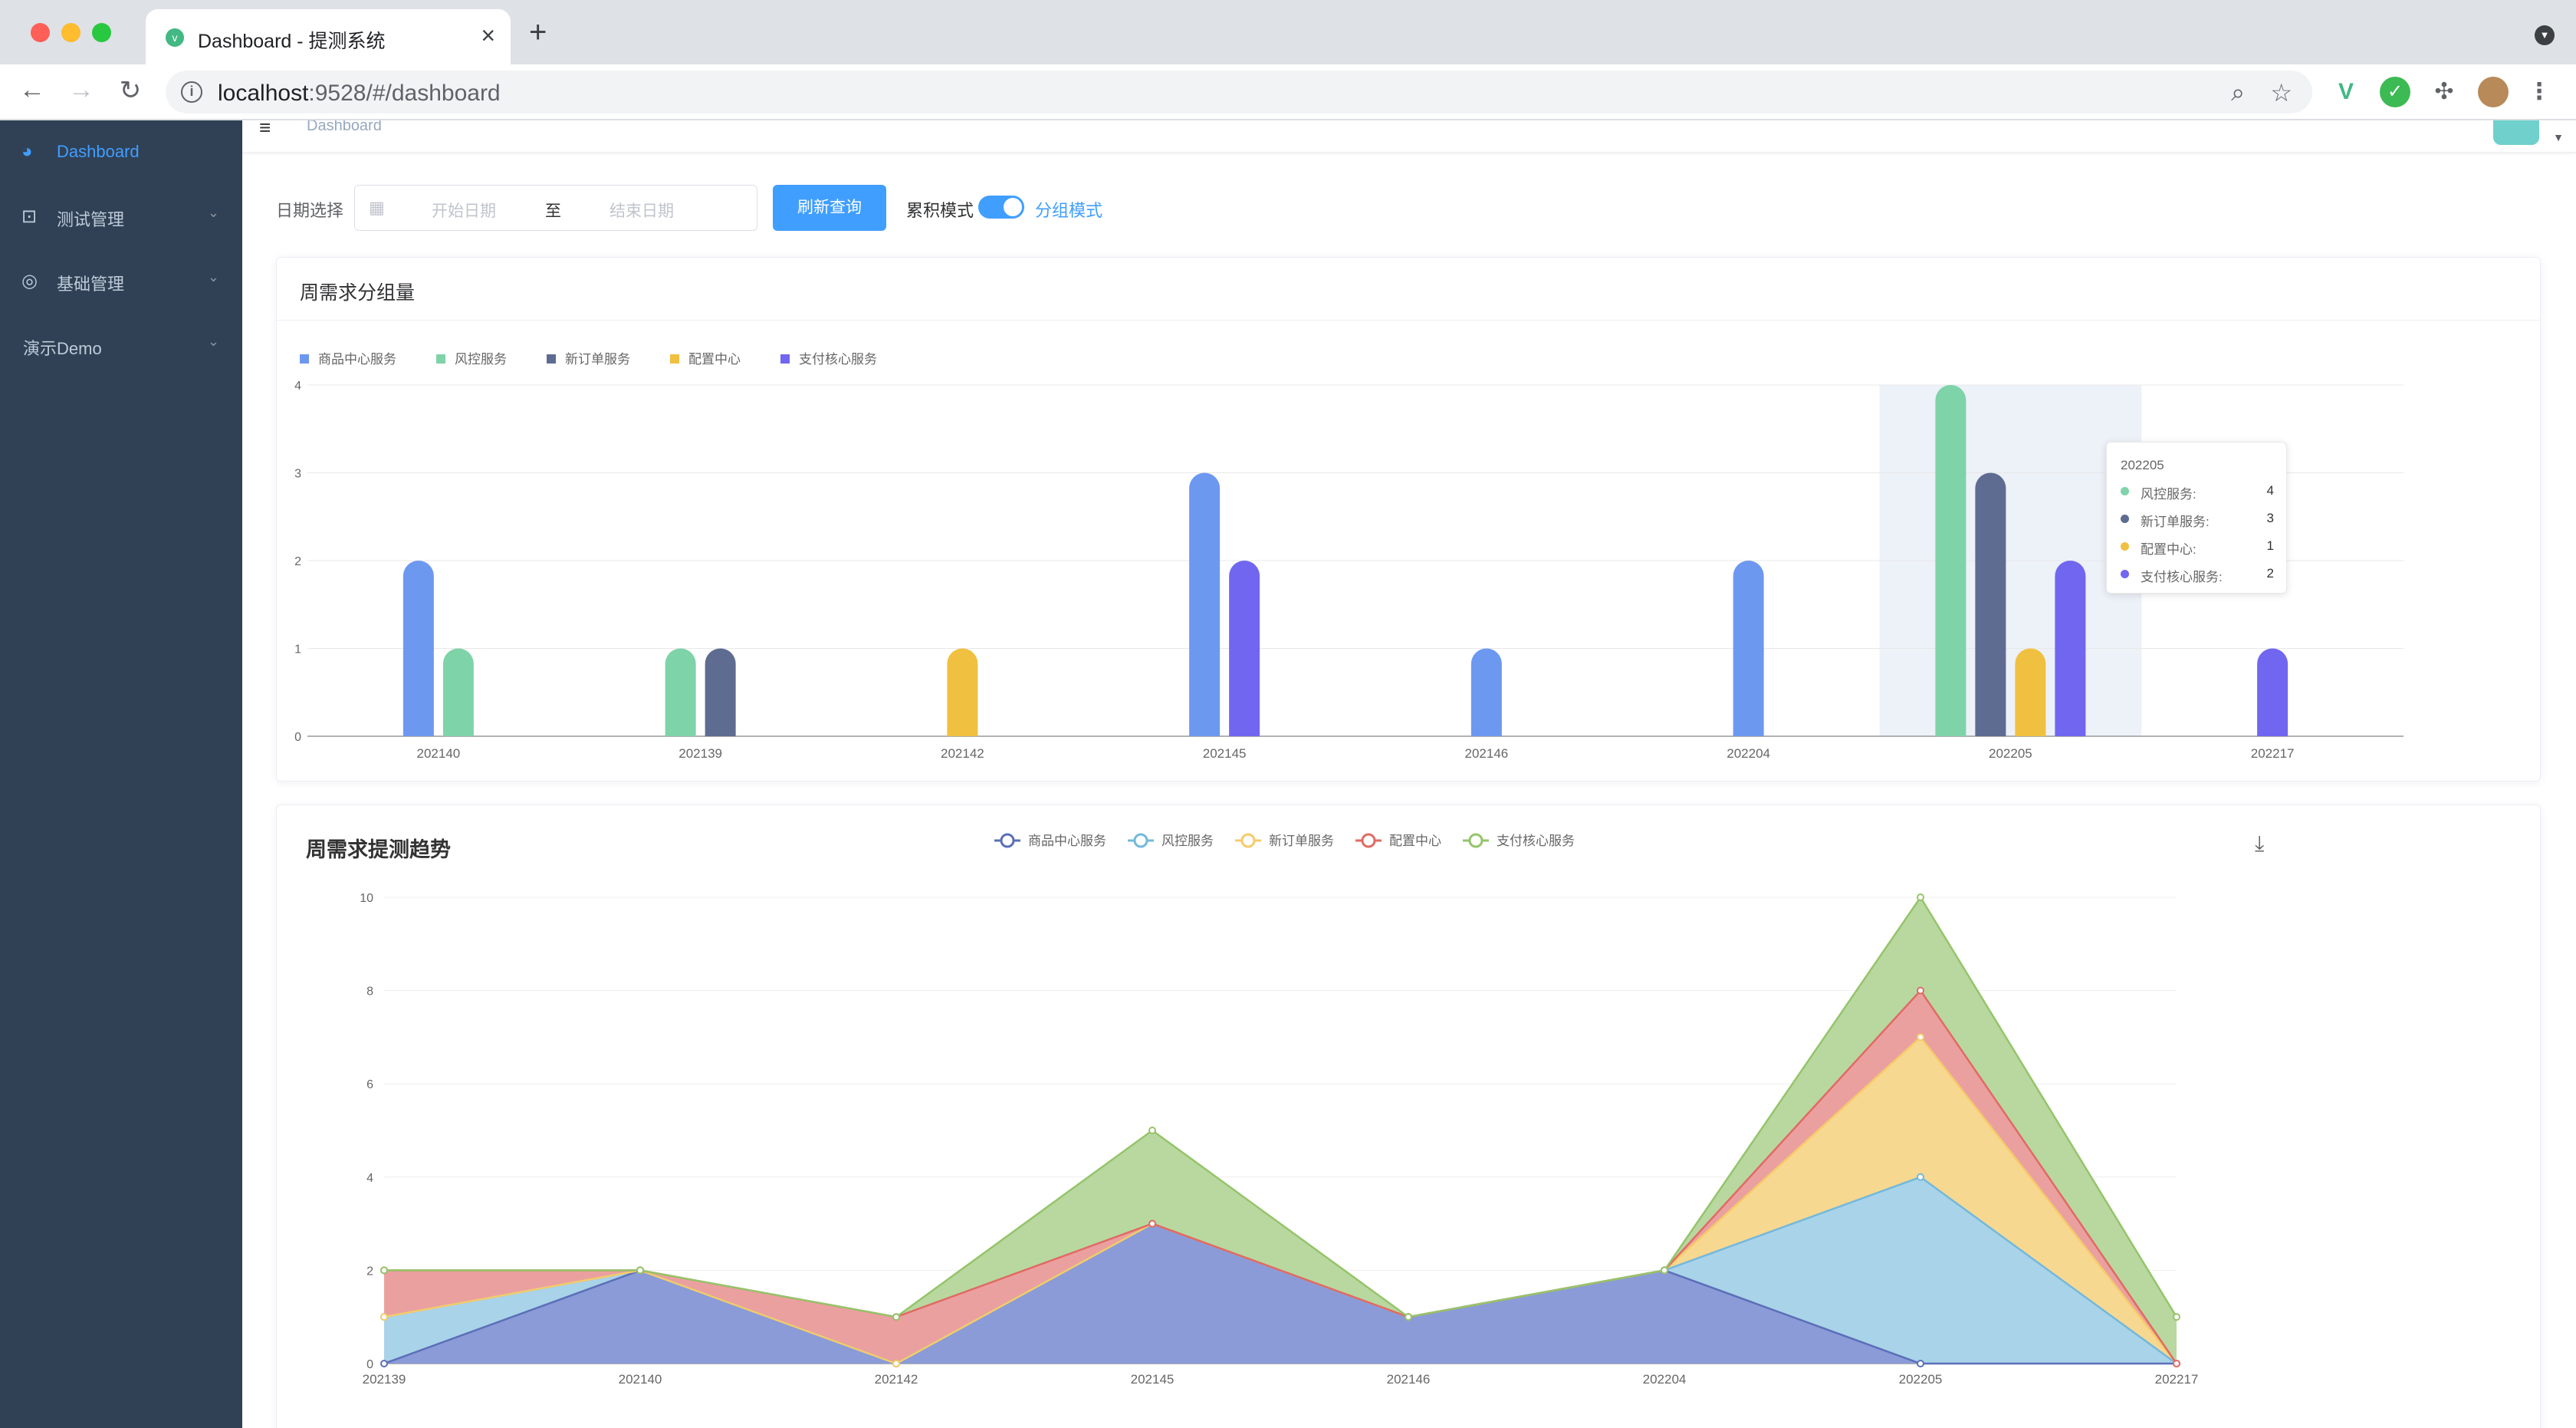 The height and width of the screenshot is (1428, 2576). What do you see at coordinates (2270, 573) in the screenshot?
I see `tooltip-series-value: 2` at bounding box center [2270, 573].